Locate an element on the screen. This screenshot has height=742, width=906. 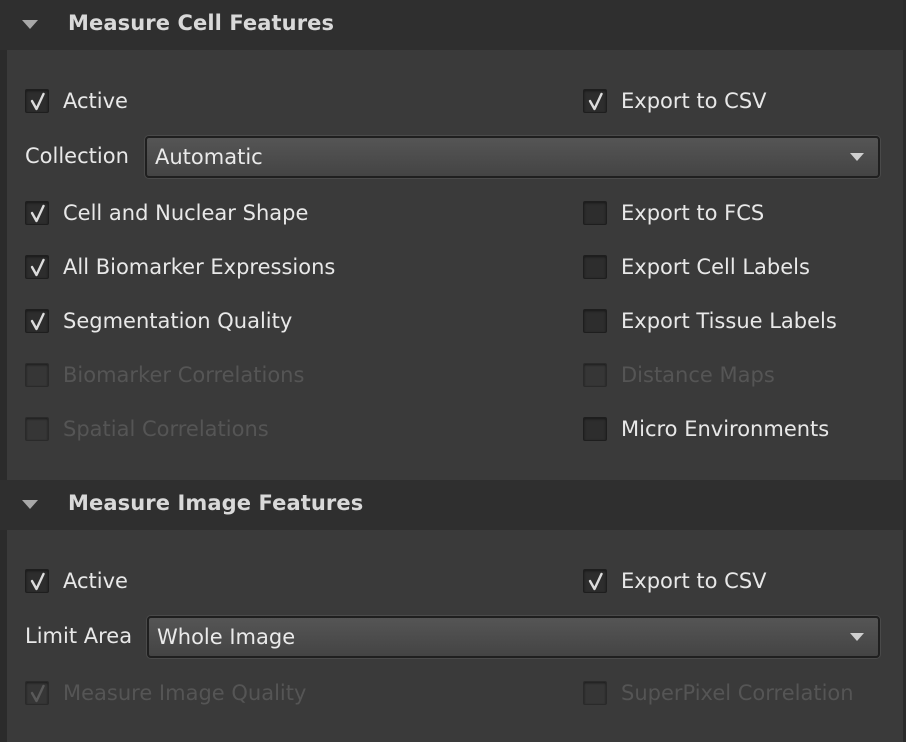
checkbox-label: Cell and Nuclear Shape is located at coordinates (186, 213).